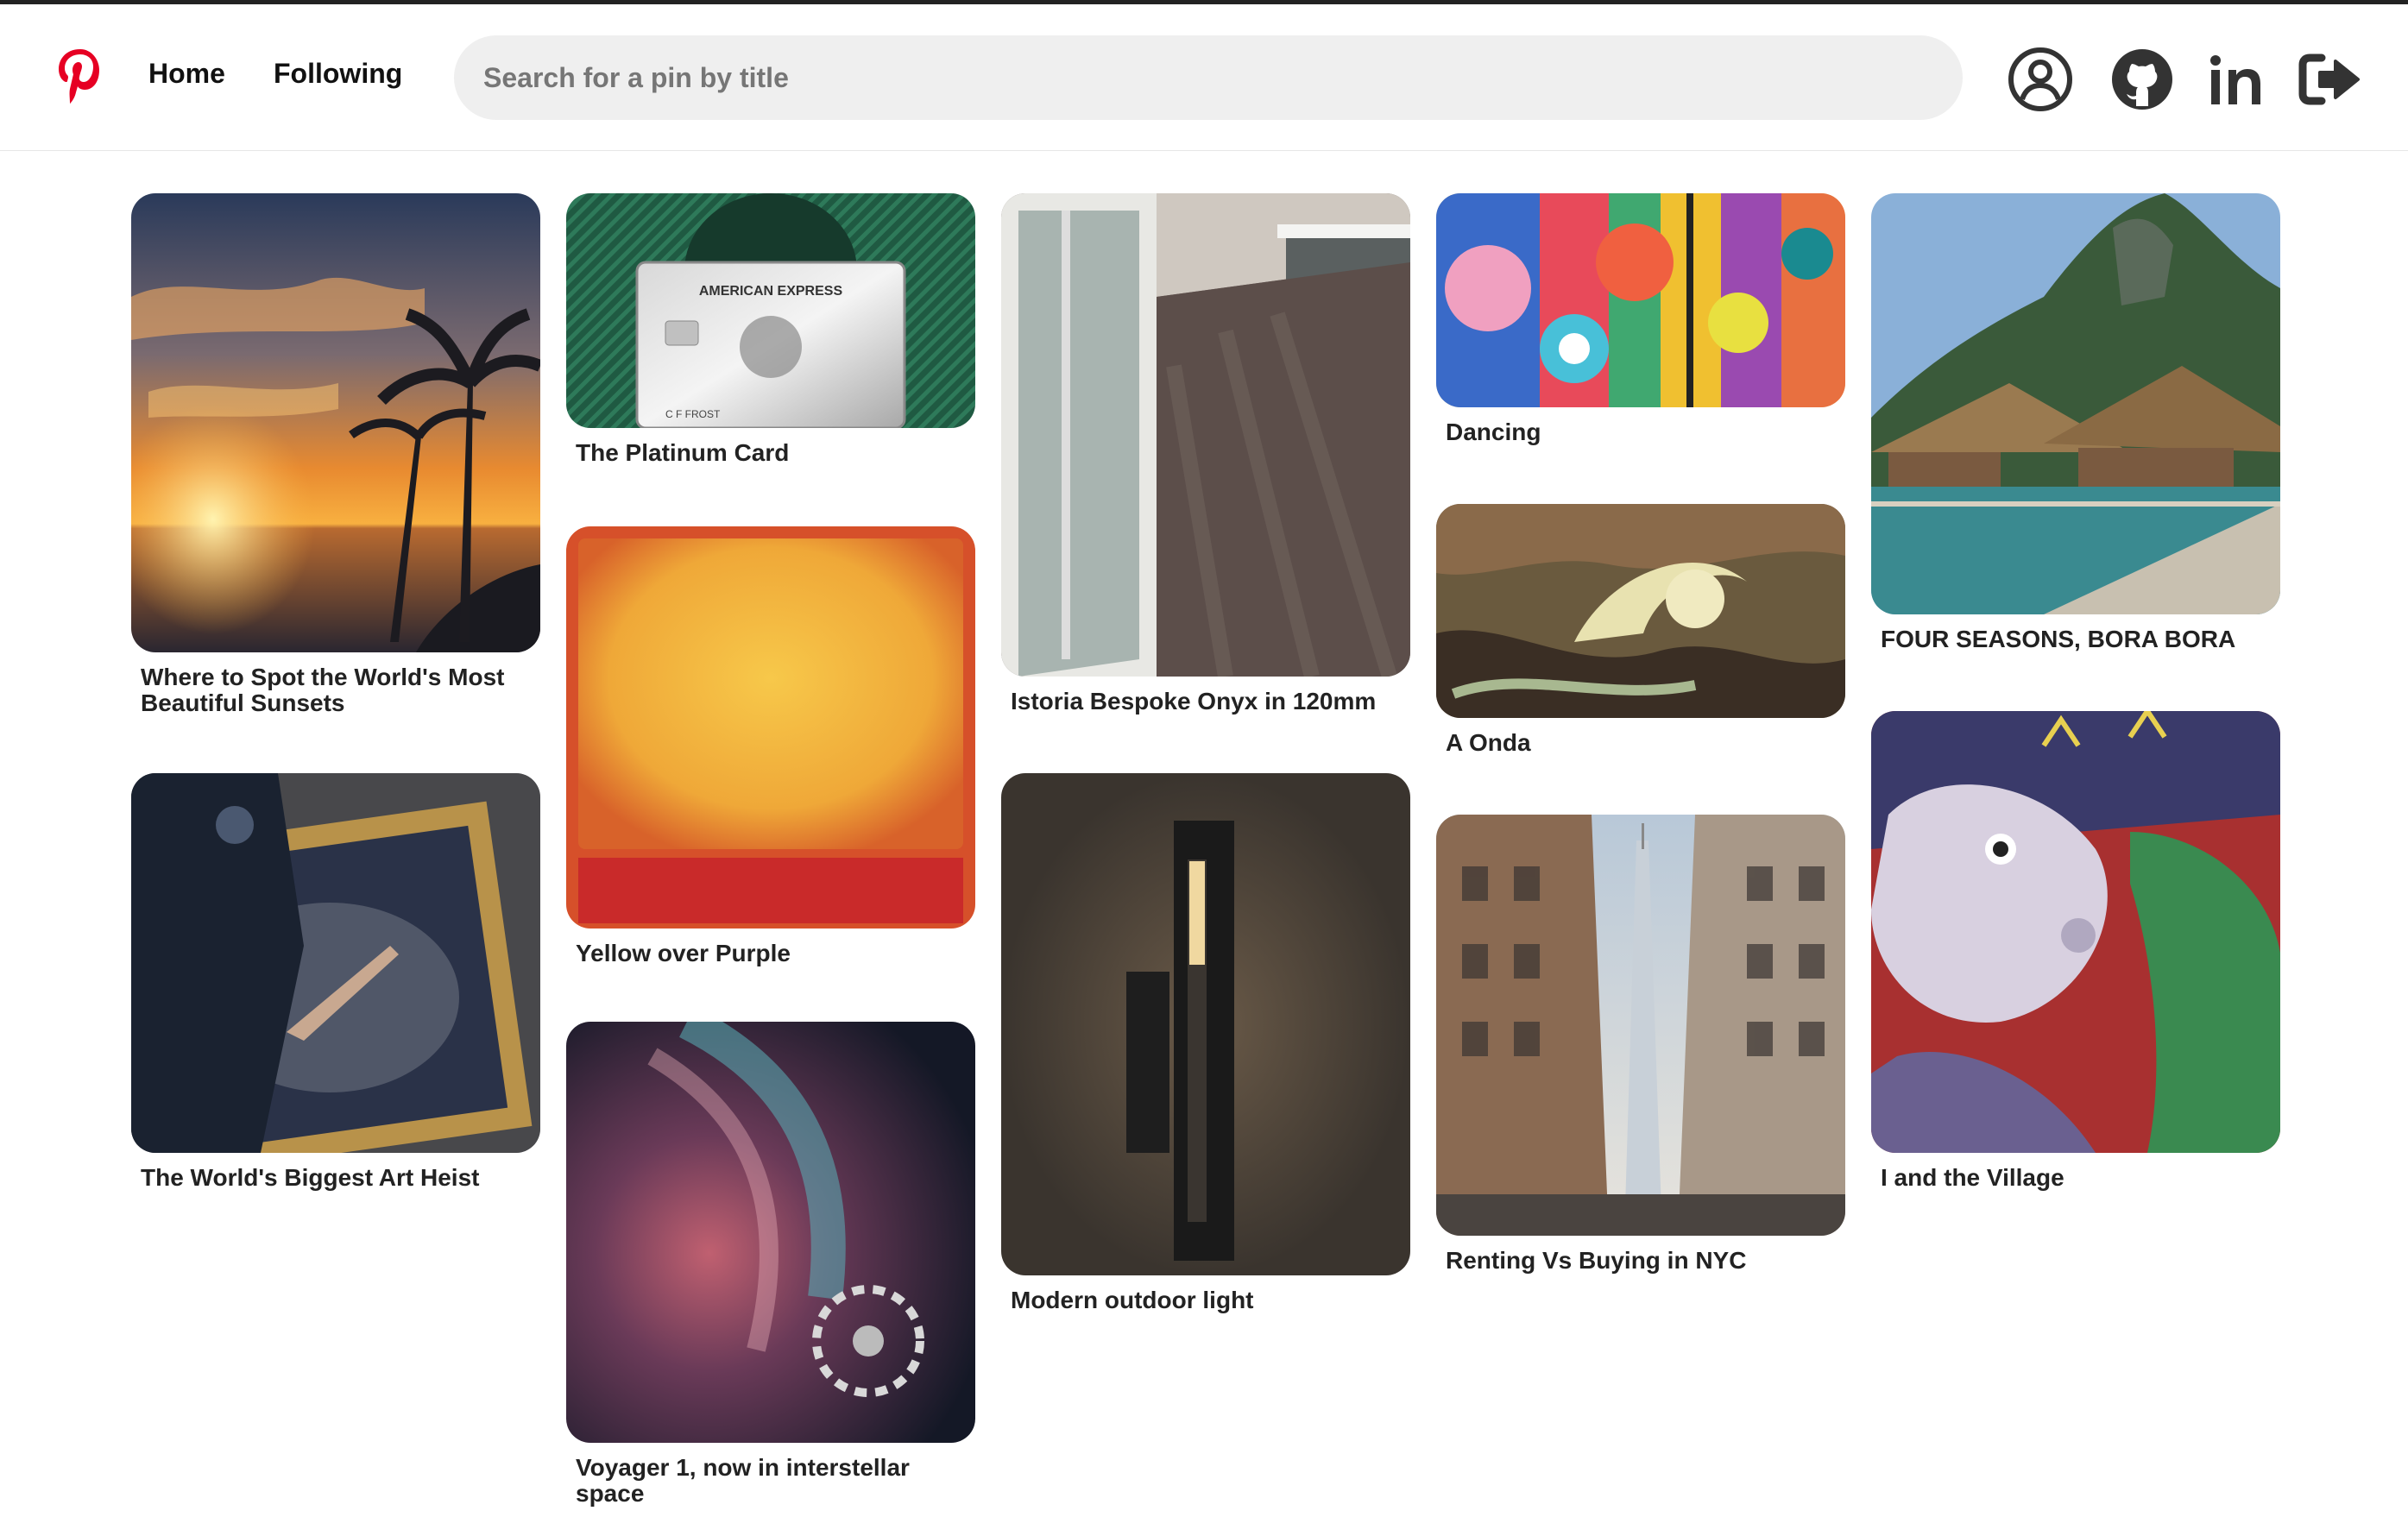 The image size is (2408, 1536). I want to click on pin-title: Voyager 1, now in interstellar space, so click(743, 1480).